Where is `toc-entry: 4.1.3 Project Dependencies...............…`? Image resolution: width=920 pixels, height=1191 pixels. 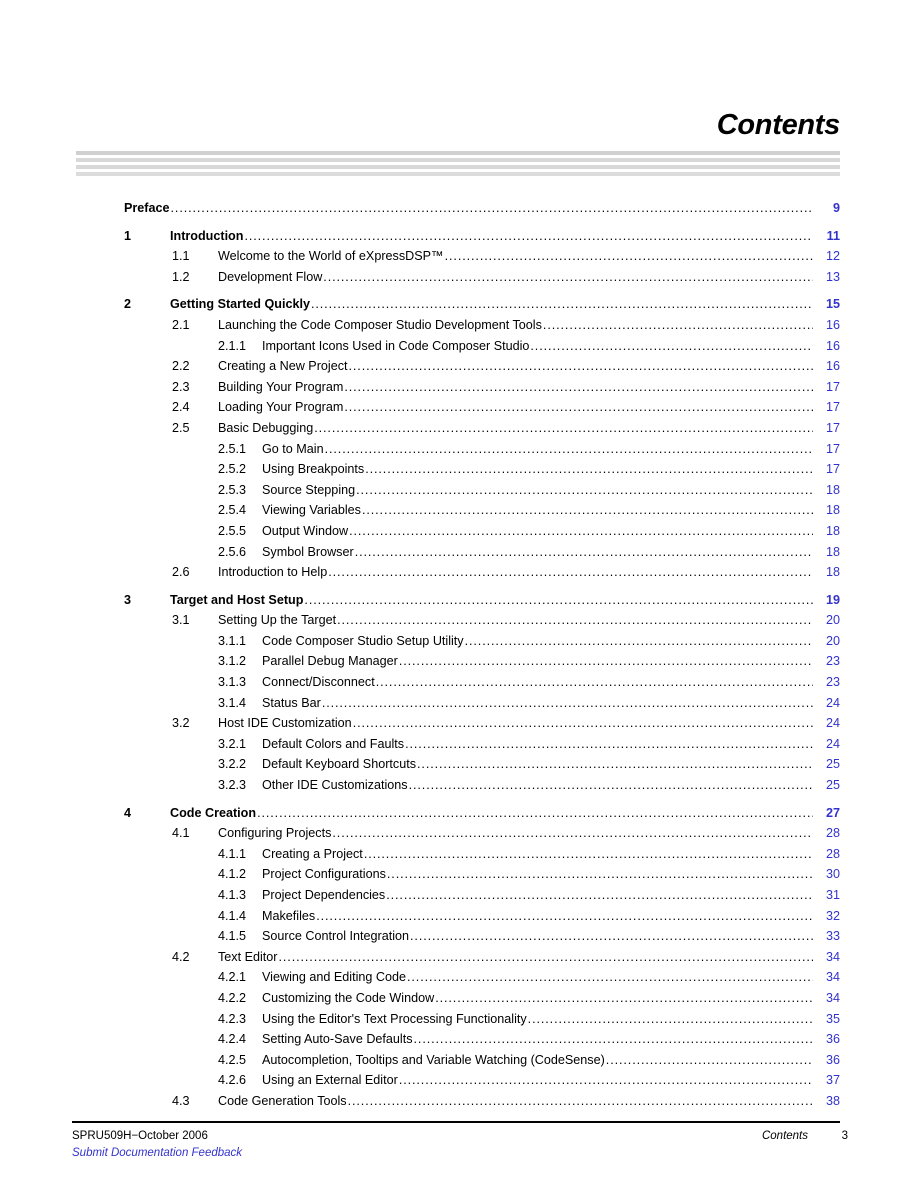
toc-entry: 4.1.3 Project Dependencies...............… is located at coordinates (460, 895).